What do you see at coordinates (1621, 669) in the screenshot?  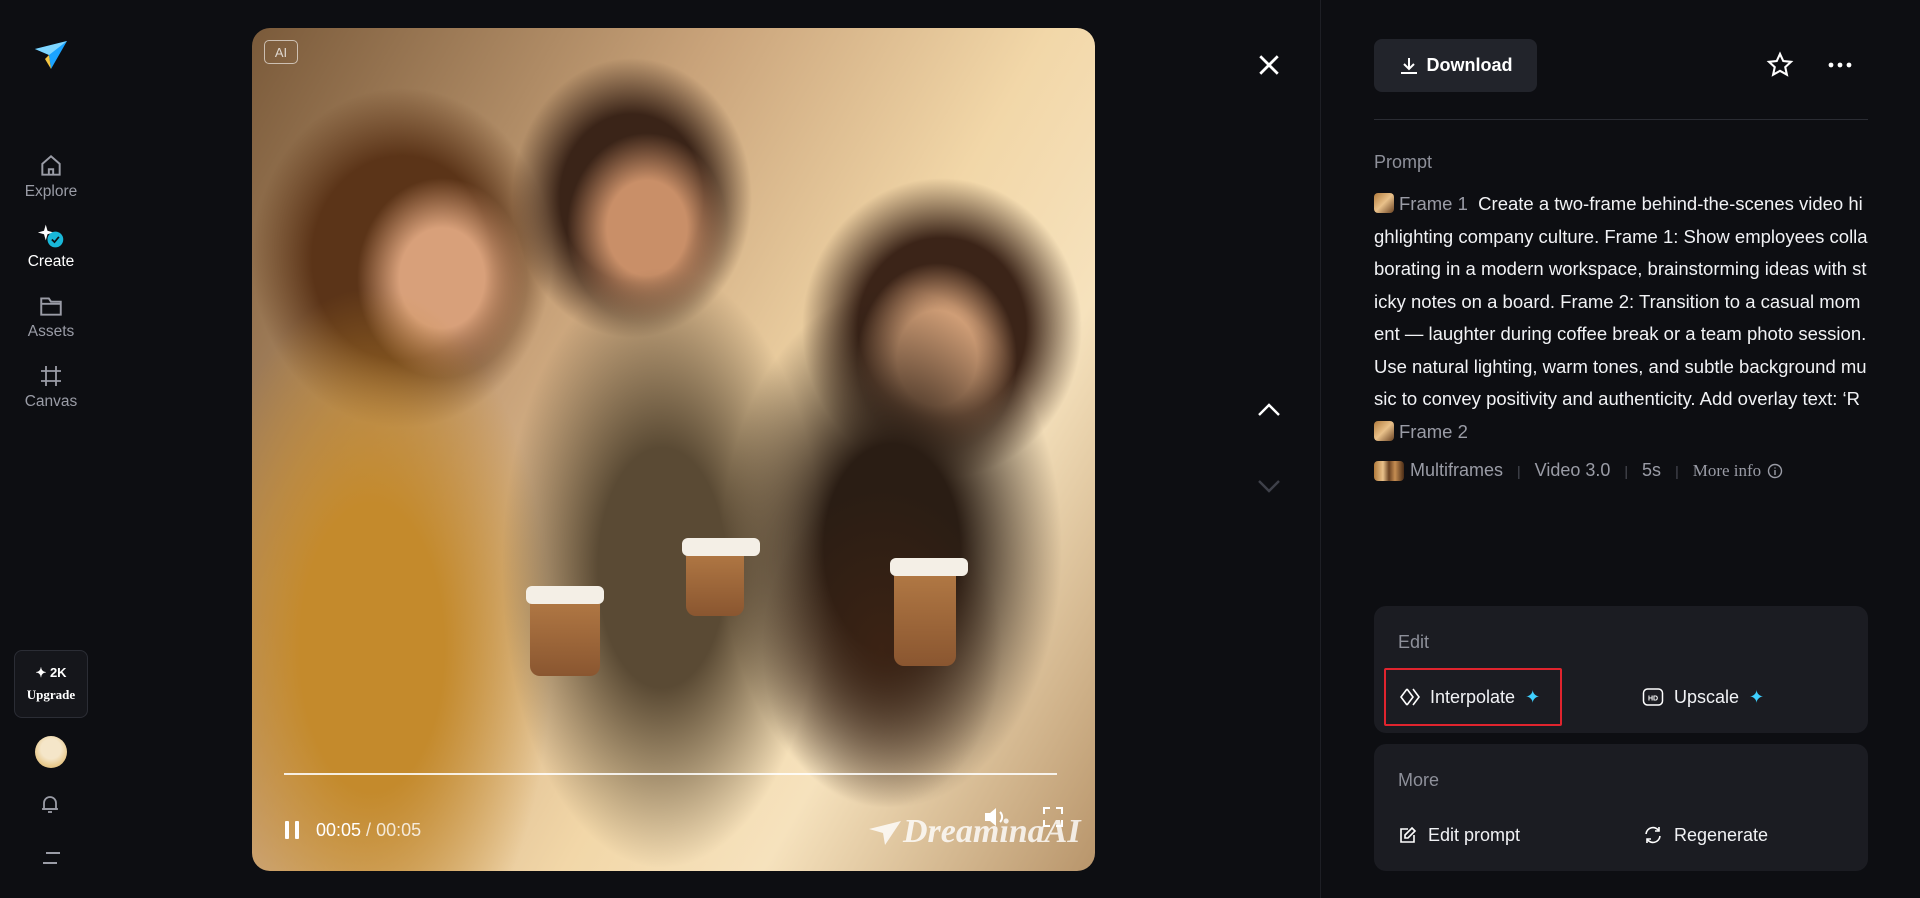 I see `edit-card: Edit Interpolate ✦ HD Upscale ✦` at bounding box center [1621, 669].